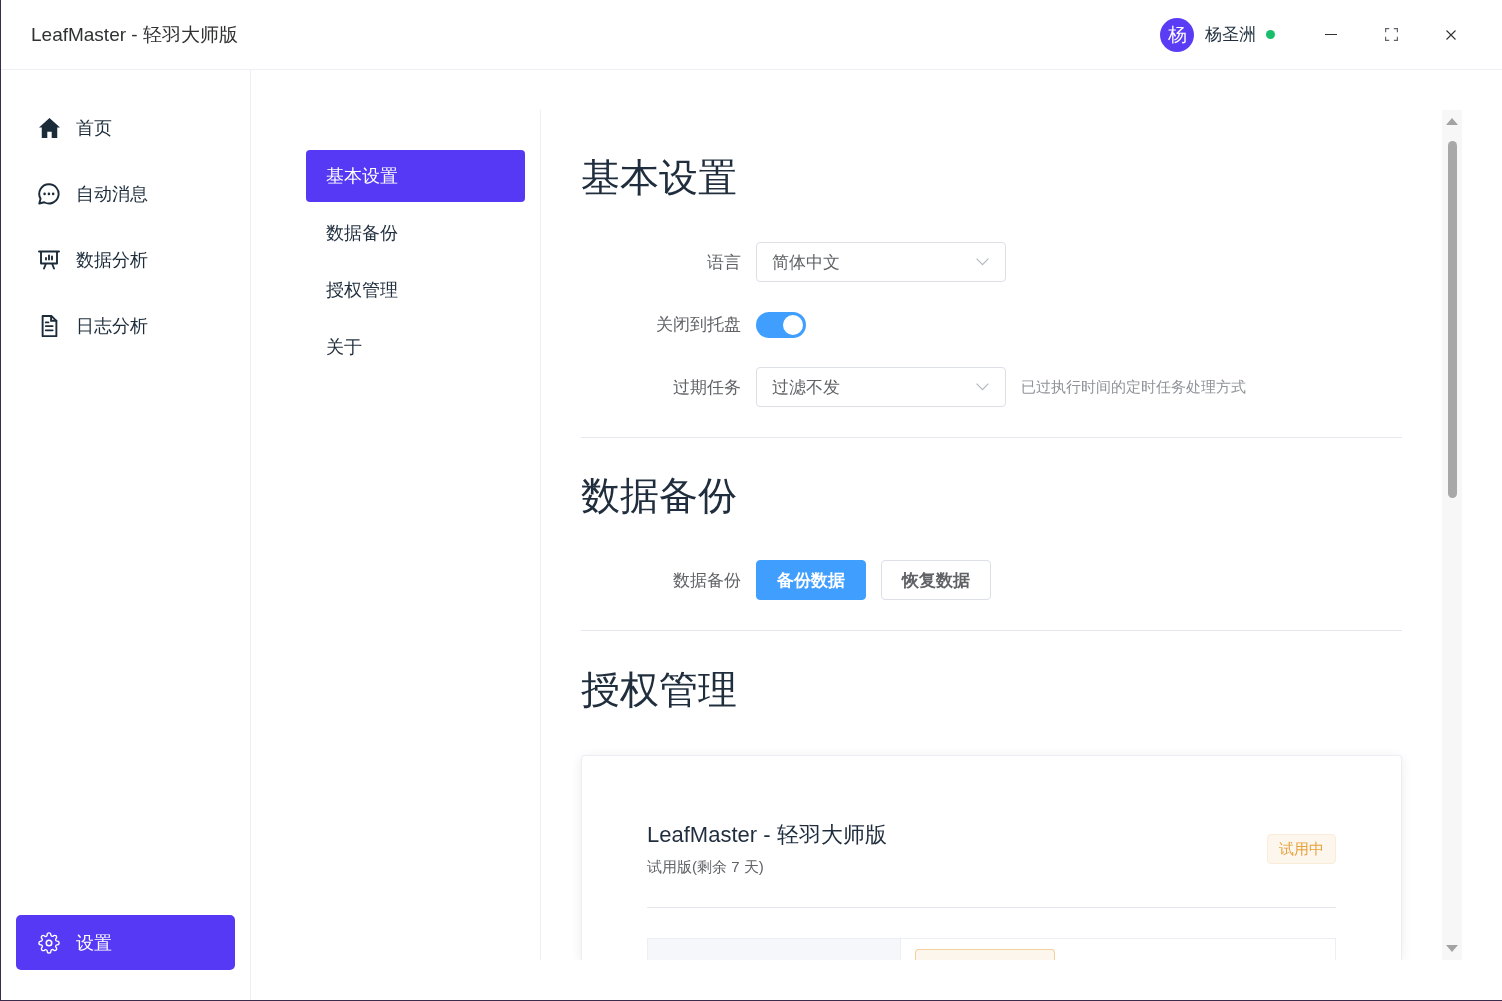  Describe the element at coordinates (1452, 948) in the screenshot. I see `scroll-down-icon` at that location.